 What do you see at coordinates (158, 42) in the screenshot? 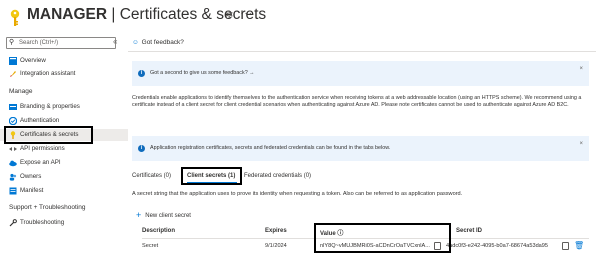
I see `feedback-link: ☺ Got feedback?` at bounding box center [158, 42].